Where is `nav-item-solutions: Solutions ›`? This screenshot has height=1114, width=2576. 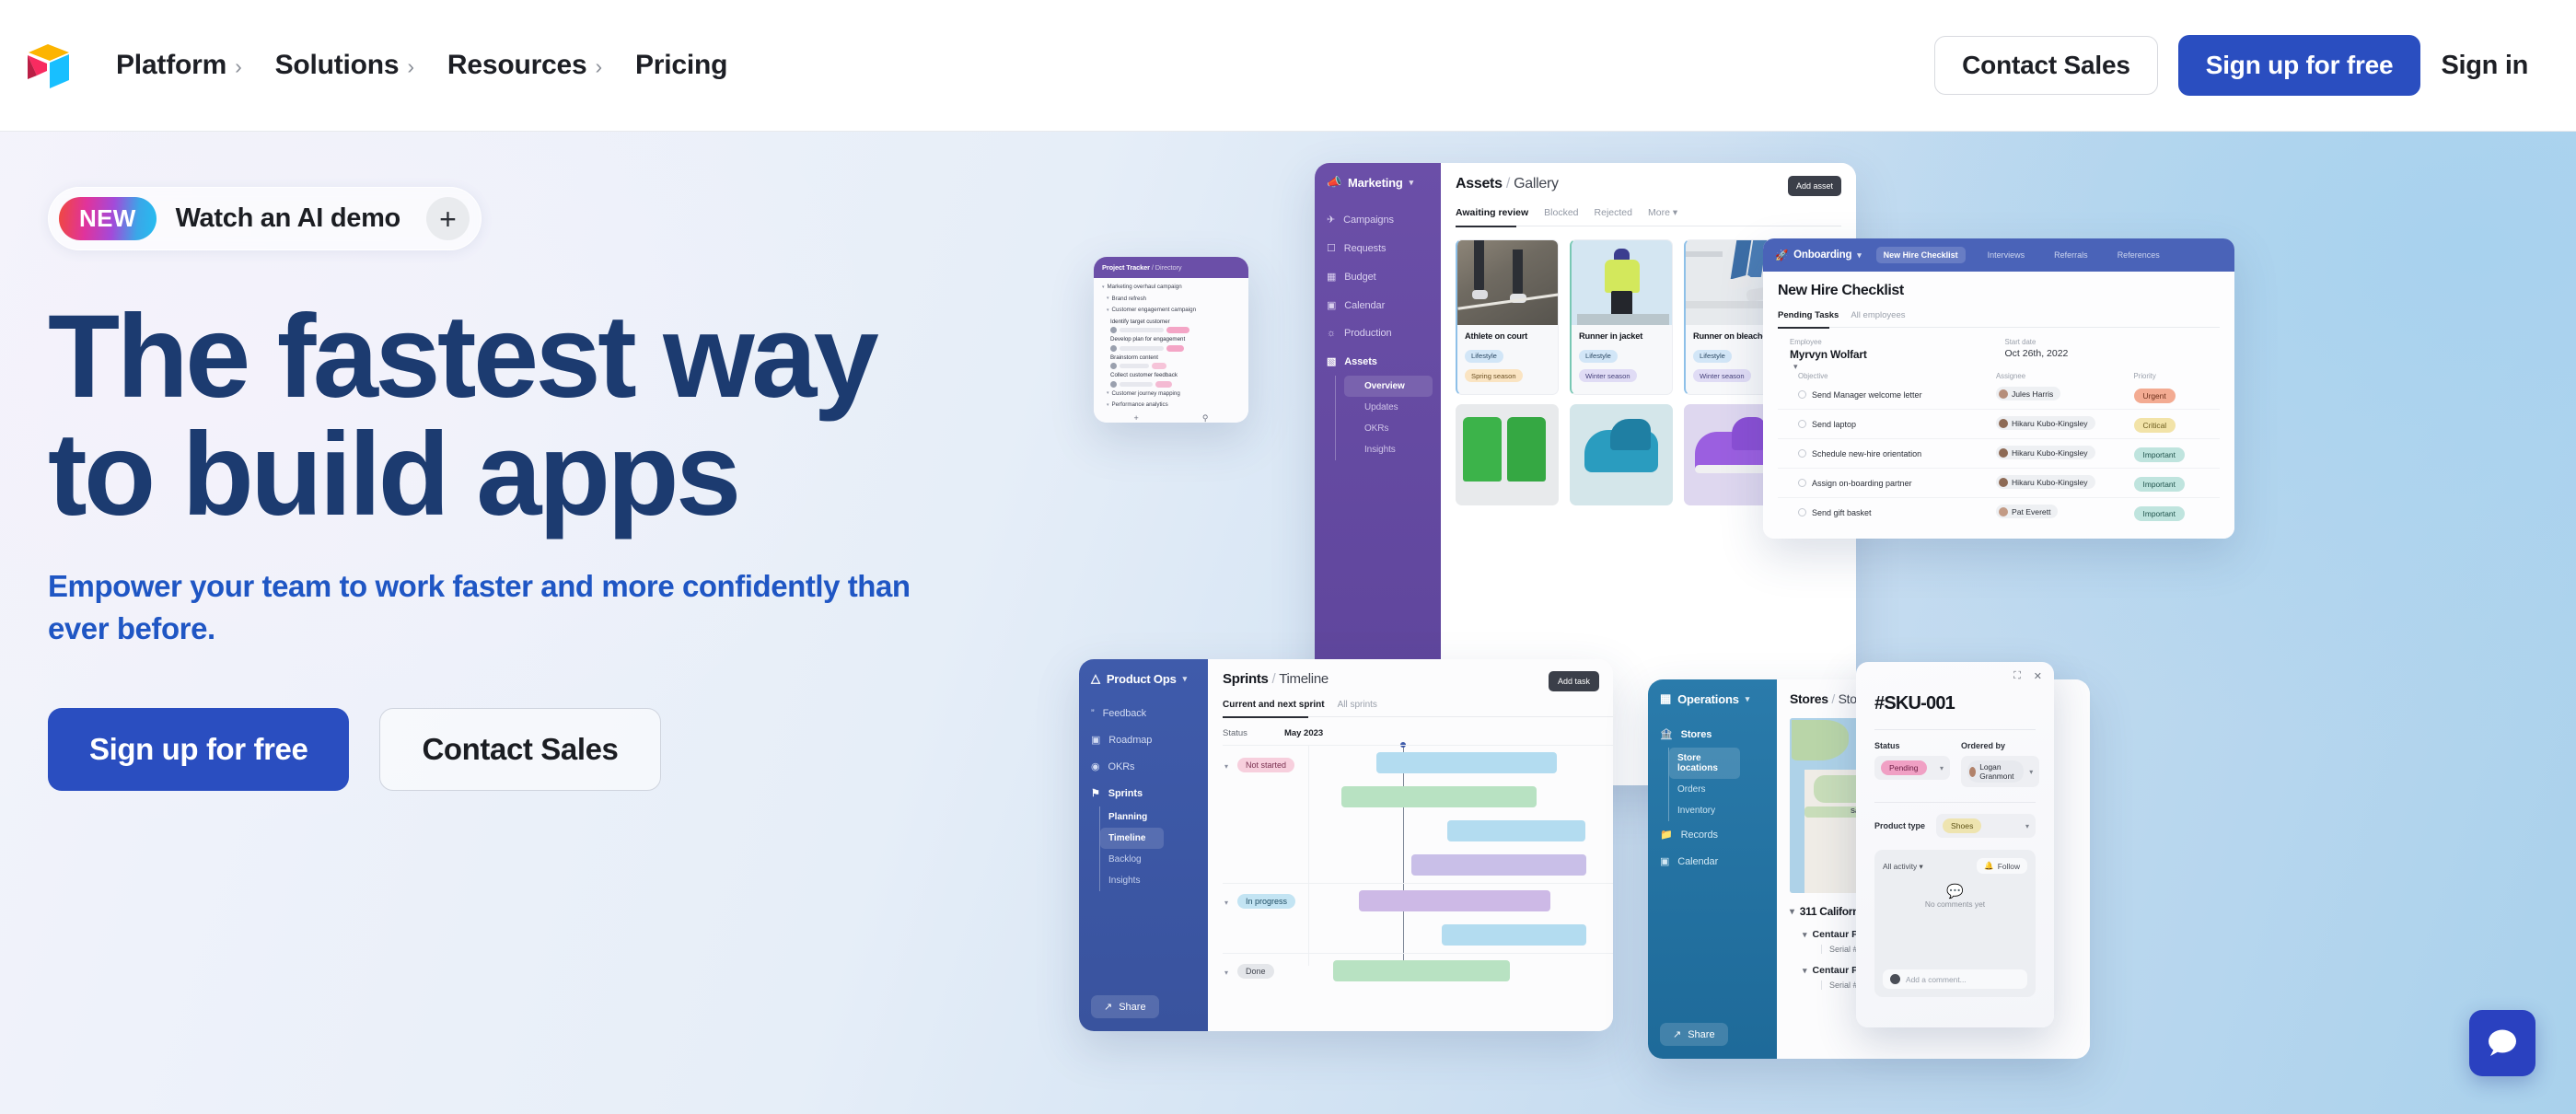
nav-item-solutions: Solutions › is located at coordinates (345, 65).